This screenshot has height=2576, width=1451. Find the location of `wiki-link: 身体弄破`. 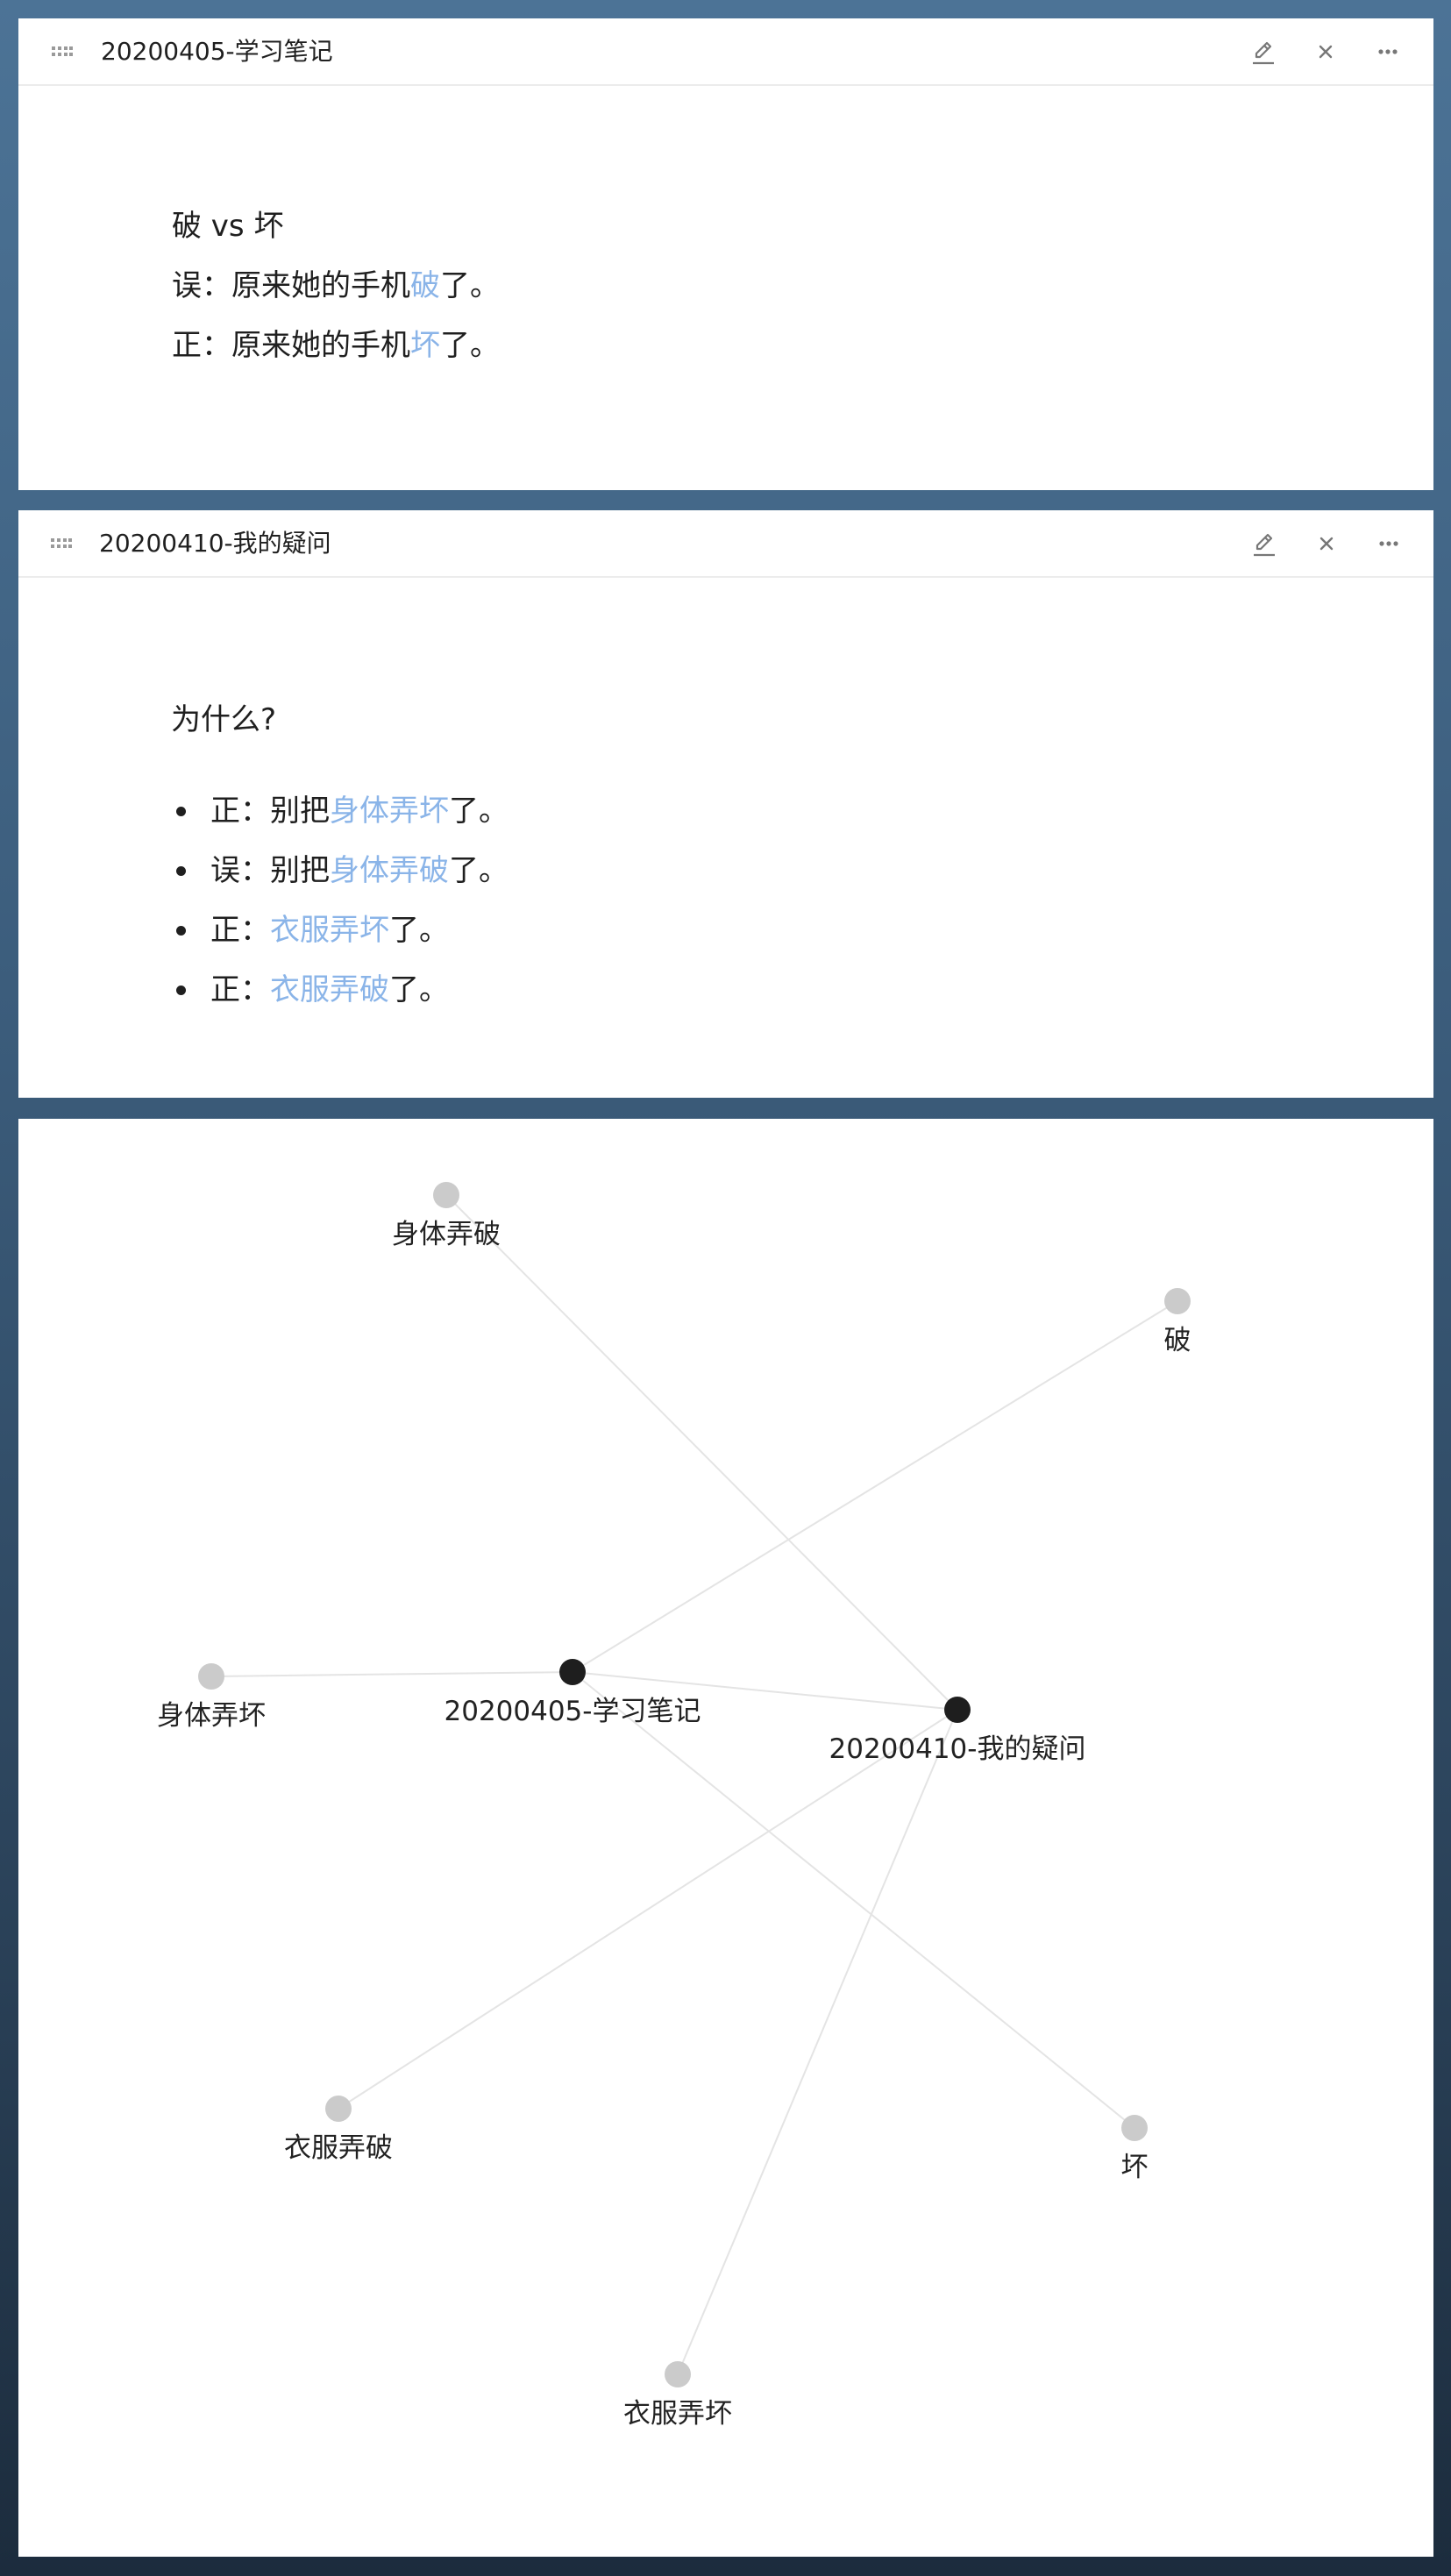

wiki-link: 身体弄破 is located at coordinates (389, 870).